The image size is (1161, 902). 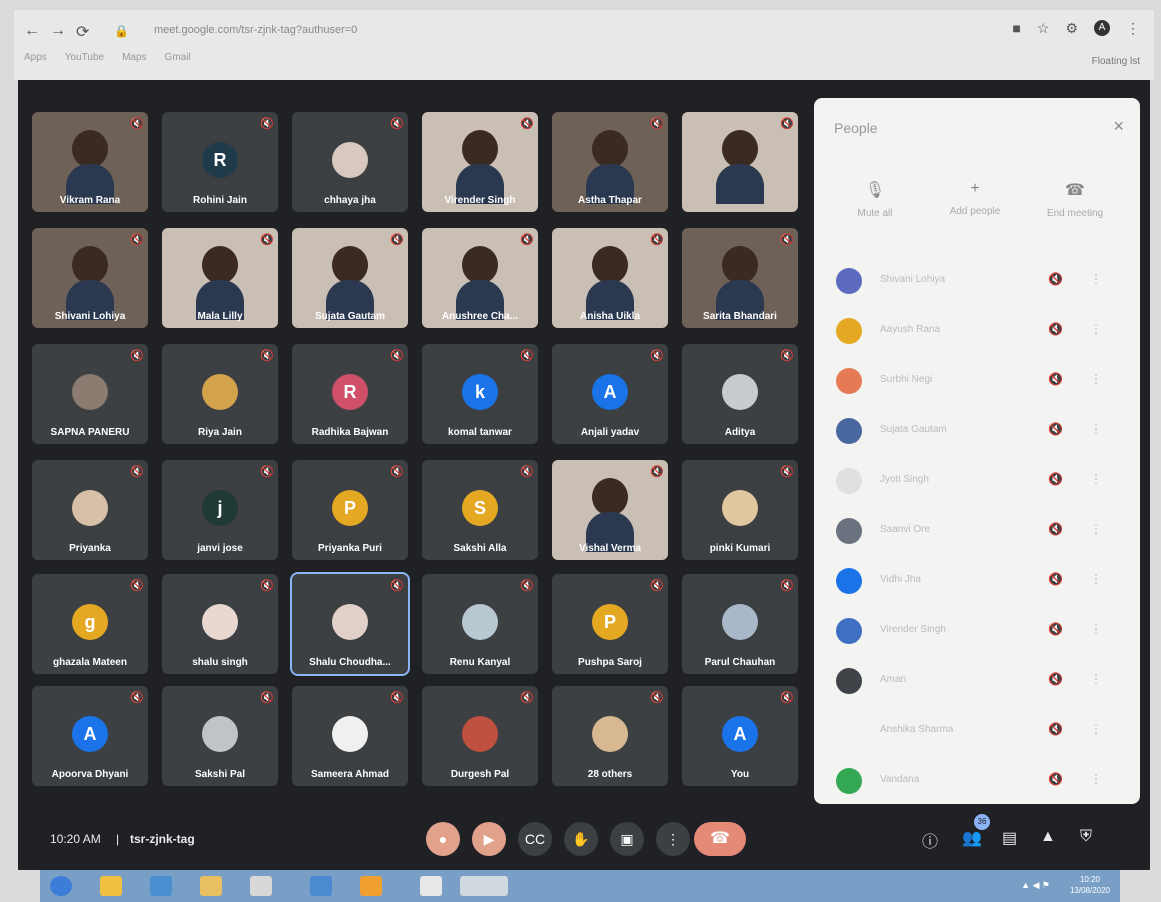 What do you see at coordinates (981, 431) in the screenshot?
I see `list-item: Sujata Gautam 🔇 ⋮` at bounding box center [981, 431].